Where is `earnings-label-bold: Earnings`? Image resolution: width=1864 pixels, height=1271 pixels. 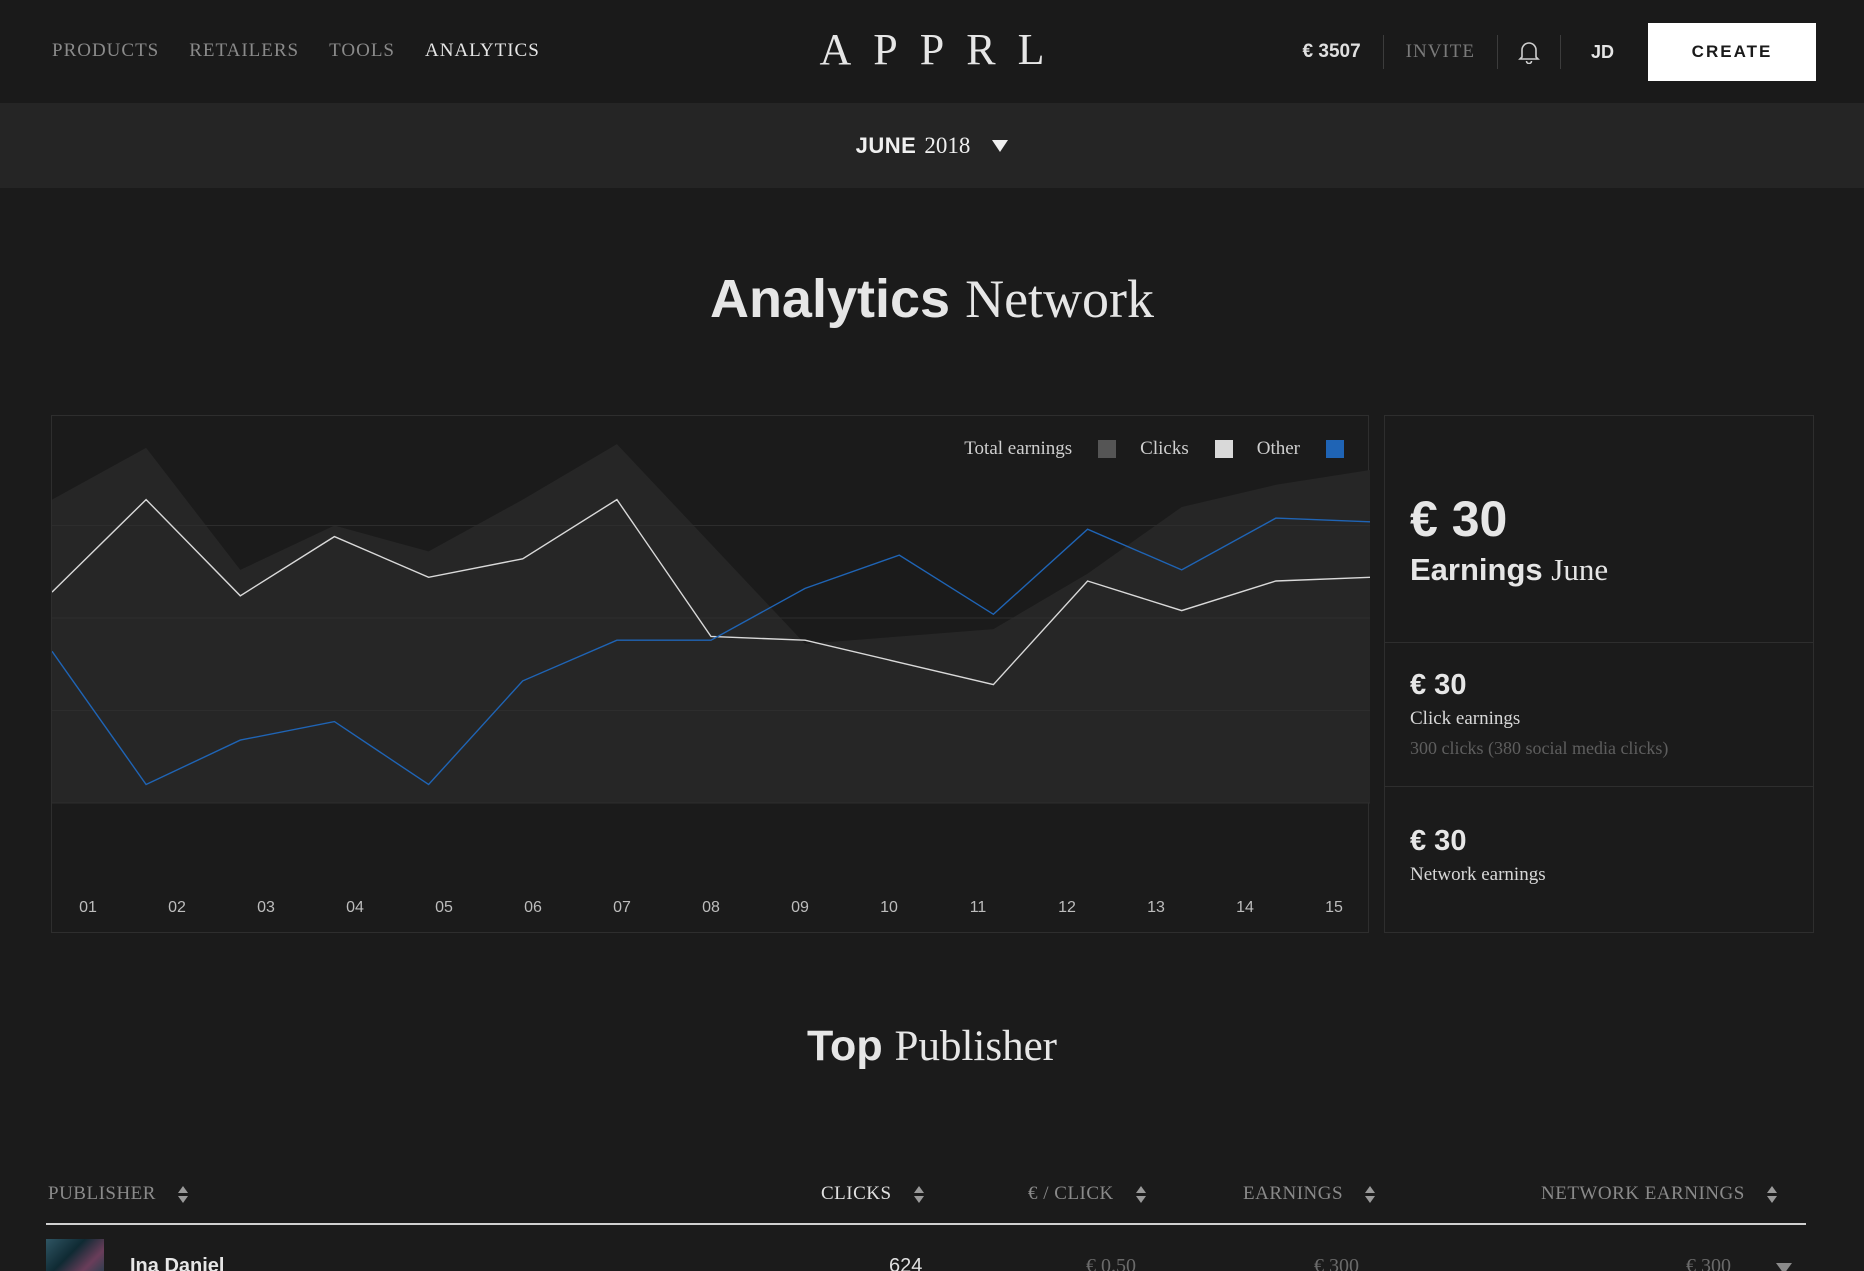 earnings-label-bold: Earnings is located at coordinates (1476, 569).